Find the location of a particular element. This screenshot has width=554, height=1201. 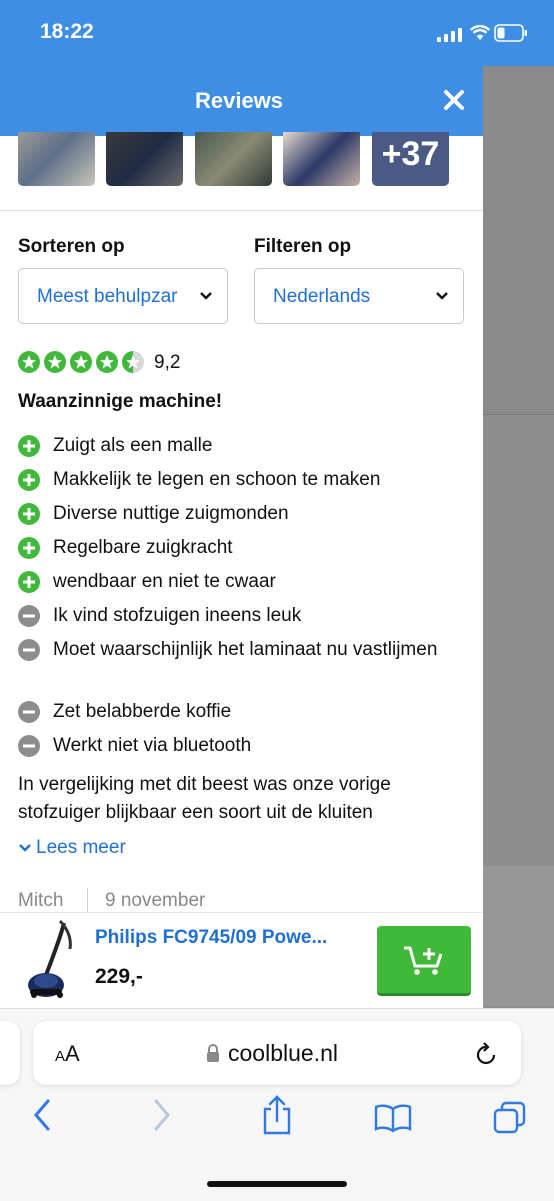

panel-title: Reviews is located at coordinates (239, 100).